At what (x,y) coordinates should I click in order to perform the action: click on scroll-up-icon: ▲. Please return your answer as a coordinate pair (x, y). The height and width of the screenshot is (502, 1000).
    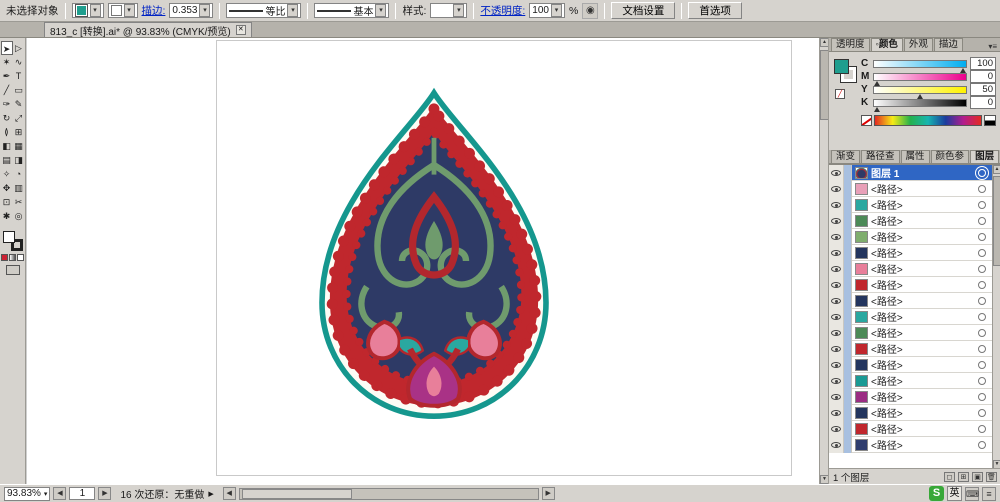
    Looking at the image, I should click on (996, 169).